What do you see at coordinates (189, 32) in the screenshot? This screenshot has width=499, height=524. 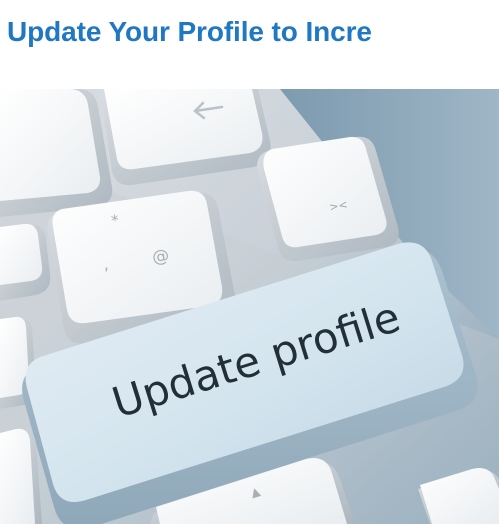 I see `article-headline: Update Your Profile to Incre` at bounding box center [189, 32].